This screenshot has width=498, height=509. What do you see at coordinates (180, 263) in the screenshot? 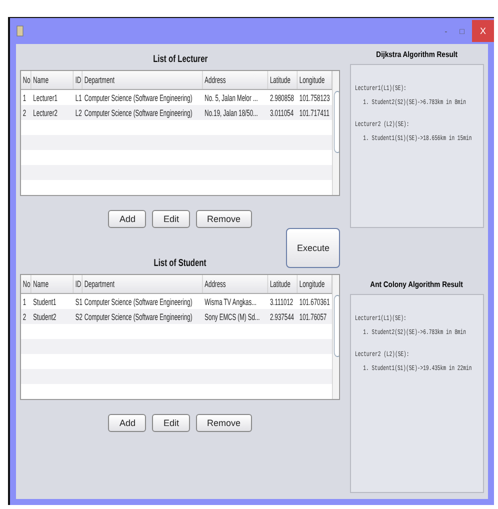
I see `section-title: List of Student` at bounding box center [180, 263].